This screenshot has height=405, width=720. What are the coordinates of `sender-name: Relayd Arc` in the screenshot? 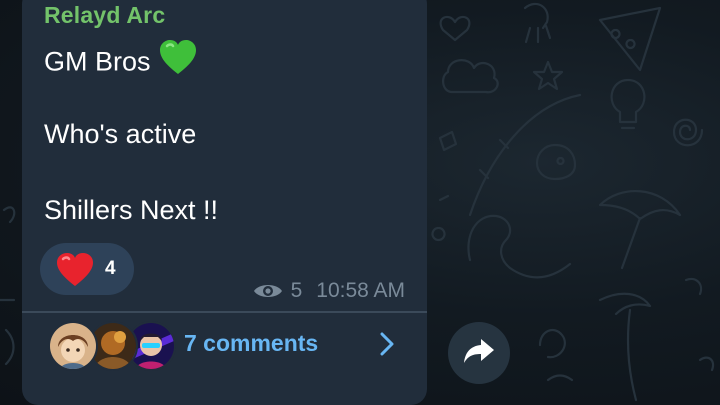 It's located at (104, 15).